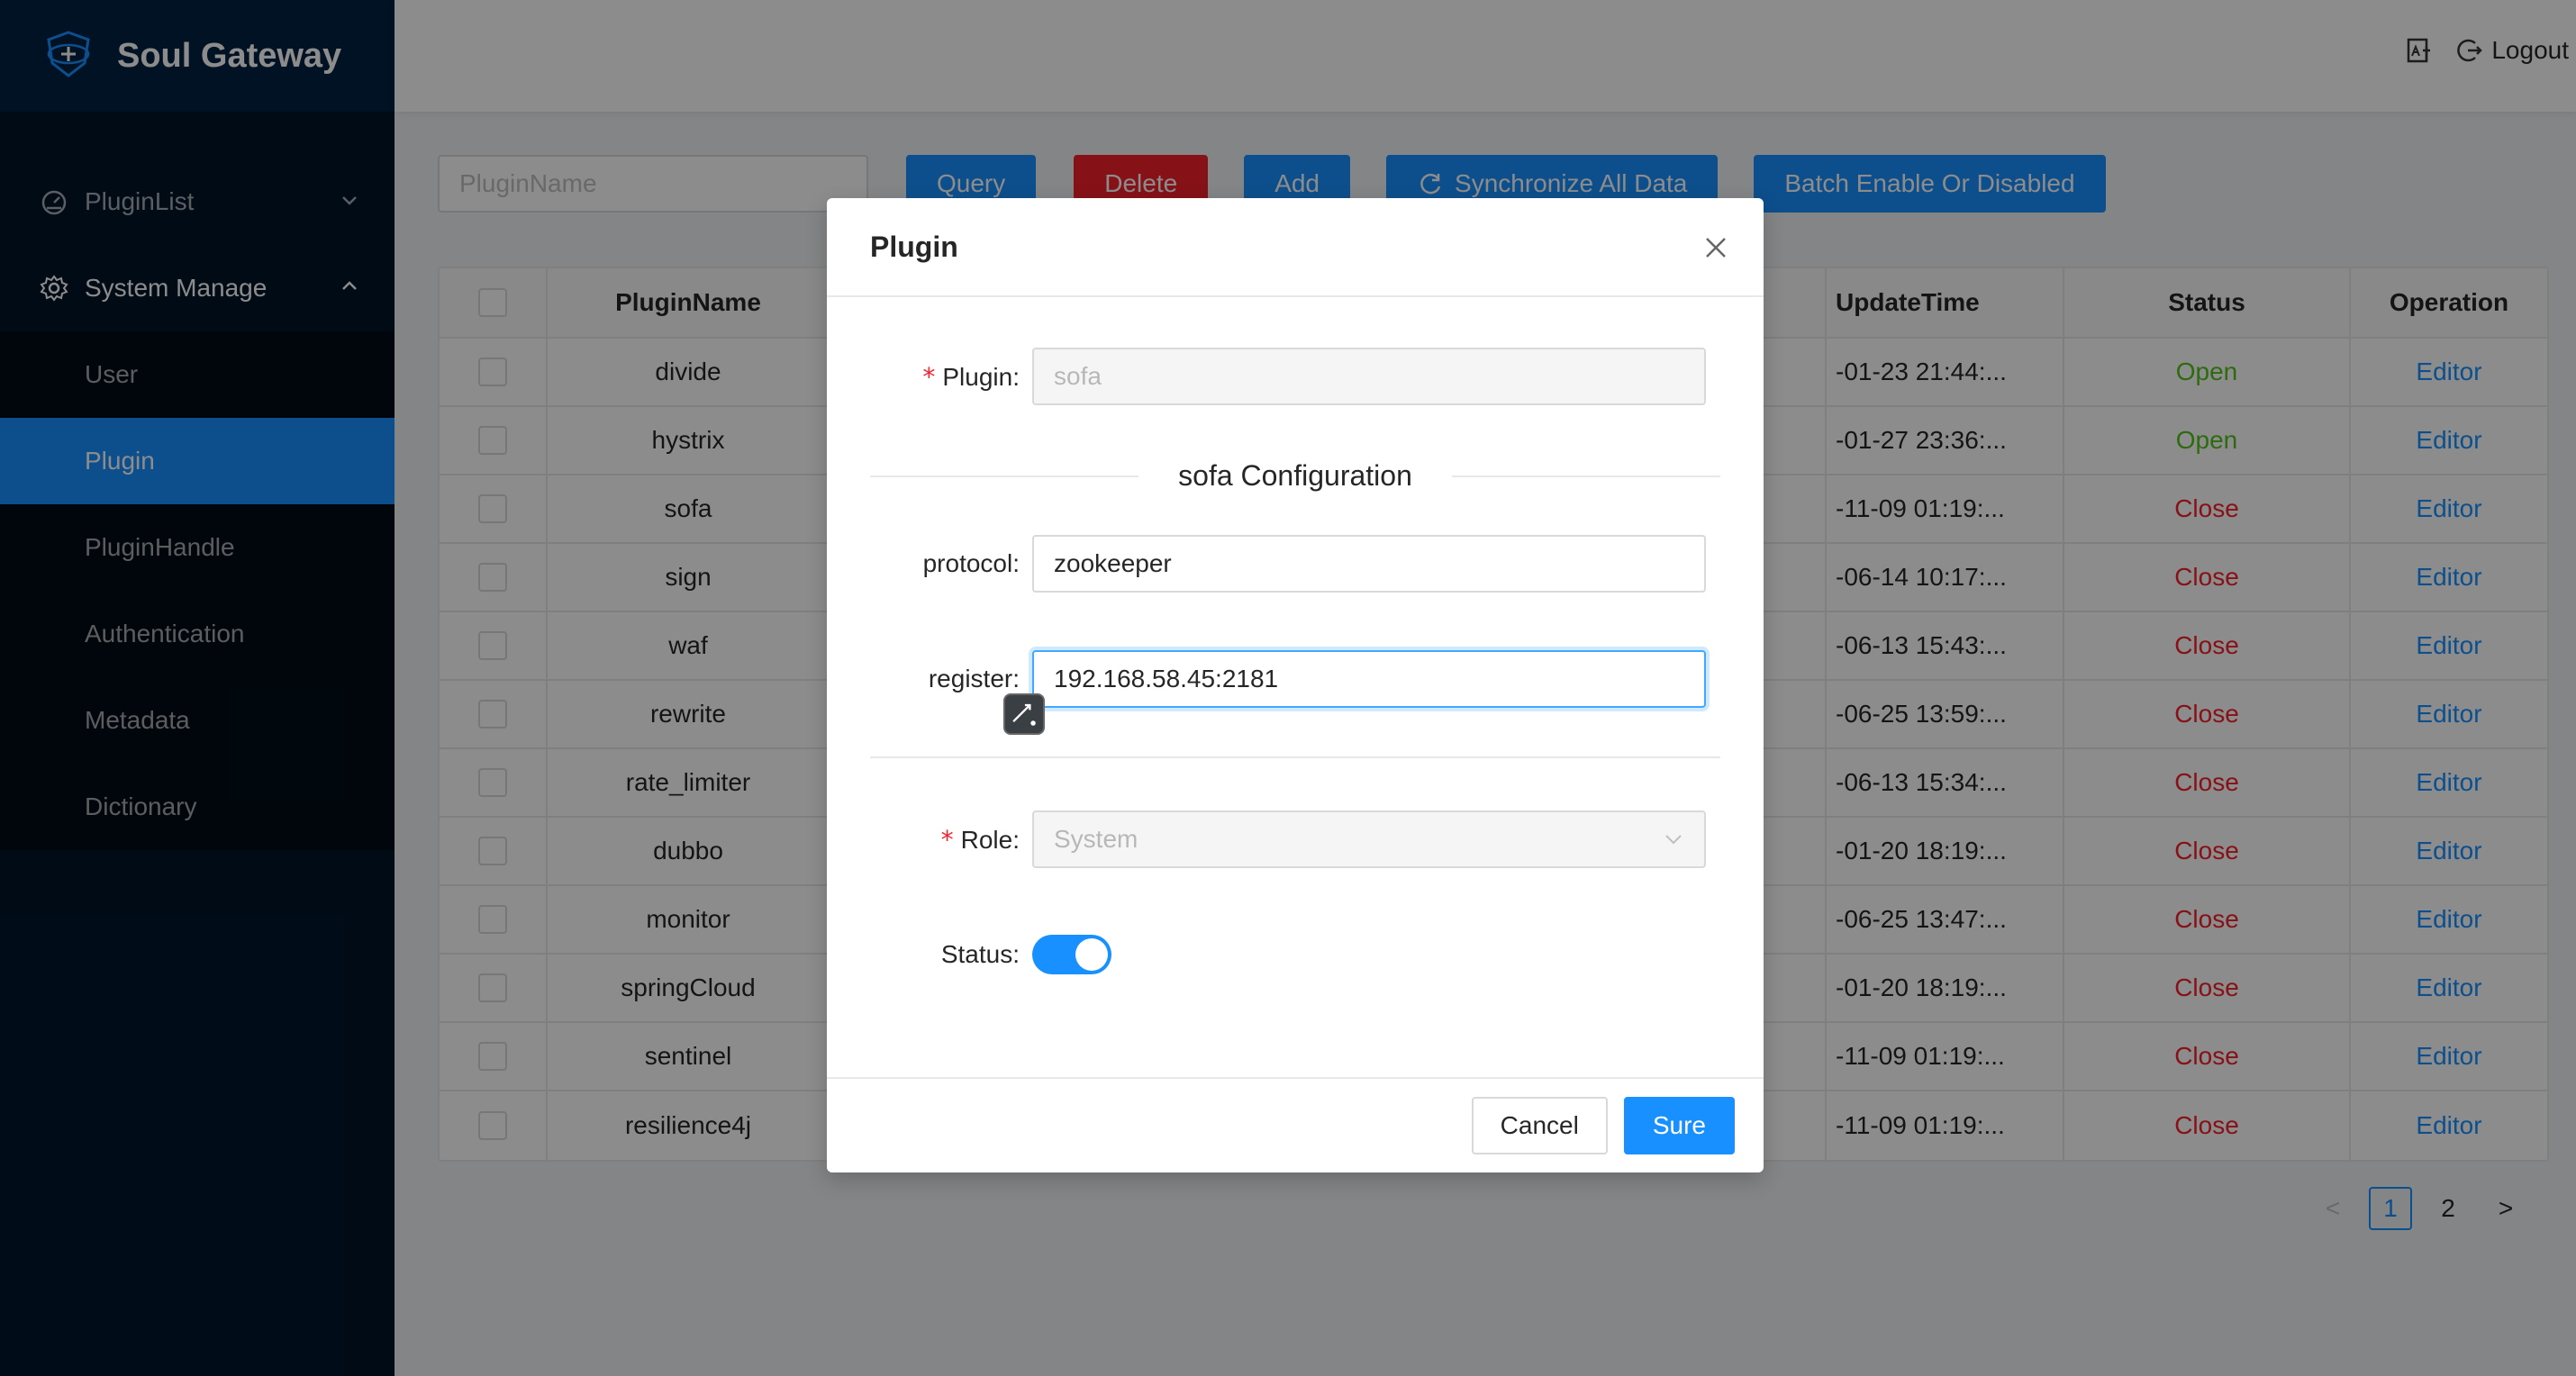 This screenshot has width=2576, height=1376. I want to click on protocol-field: zookeeper, so click(1369, 564).